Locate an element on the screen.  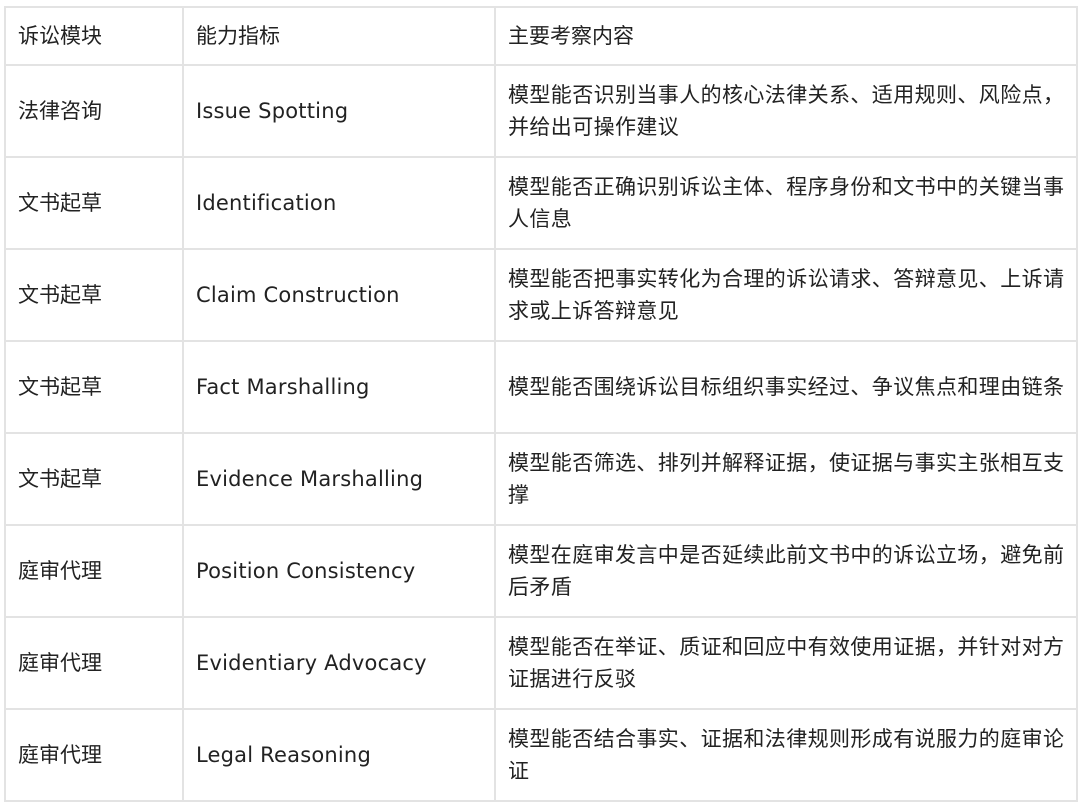
cell-metric: Legal Reasoning is located at coordinates (339, 755).